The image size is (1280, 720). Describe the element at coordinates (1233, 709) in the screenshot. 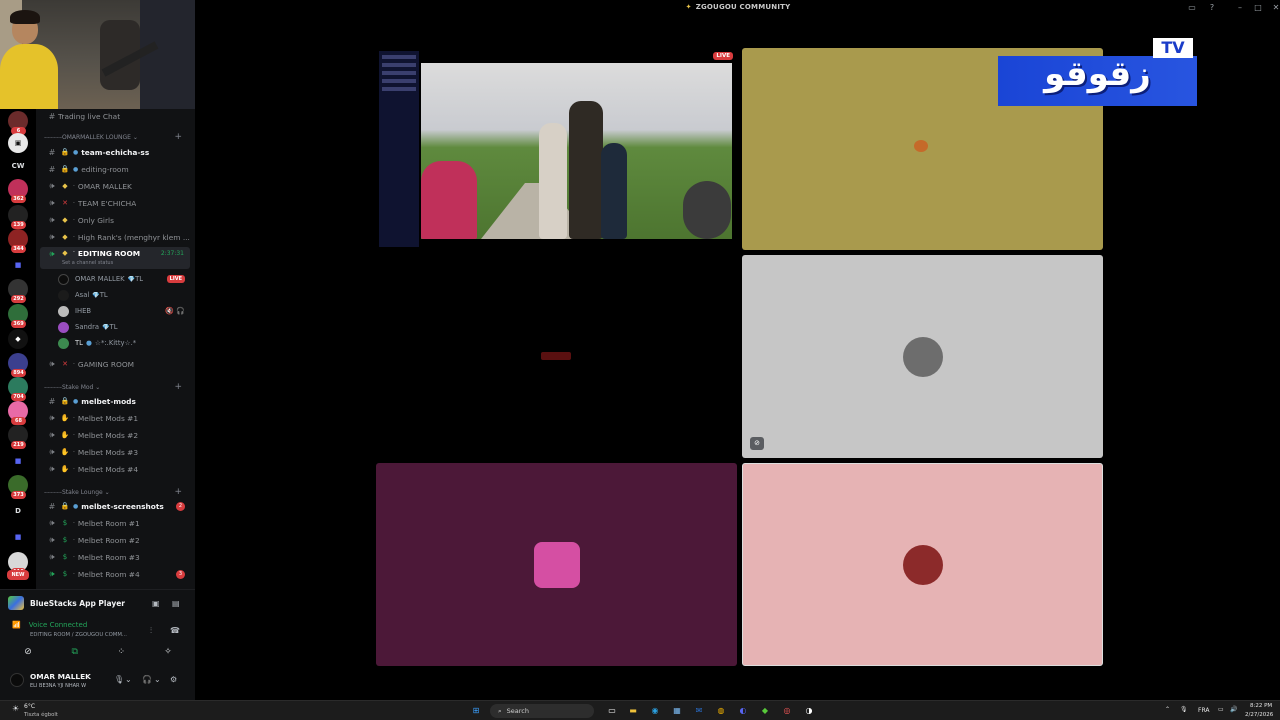

I see `volume-icon: 🔊` at that location.